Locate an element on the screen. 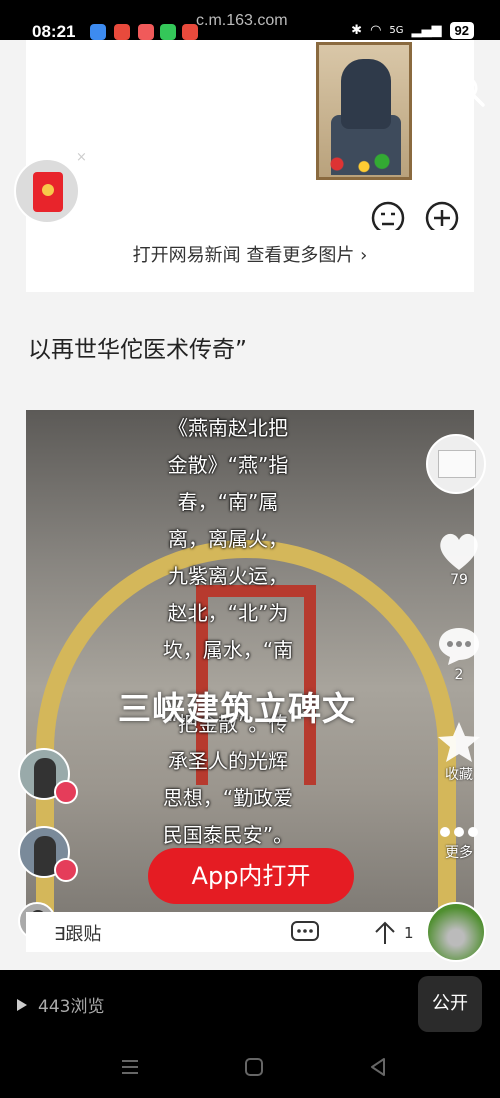 Image resolution: width=500 pixels, height=1098 pixels. message-notification-icon is located at coordinates (168, 32).